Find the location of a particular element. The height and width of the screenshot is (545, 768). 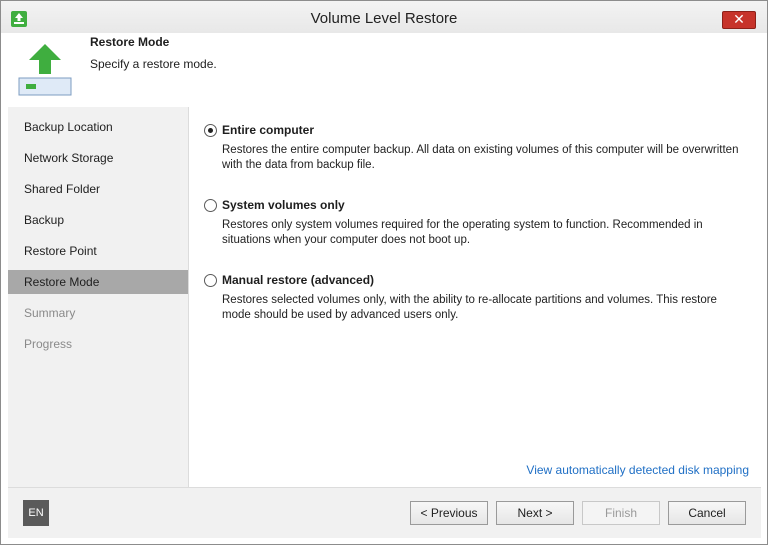

wizard-header: Restore Mode Specify a restore mode. is located at coordinates (384, 70).